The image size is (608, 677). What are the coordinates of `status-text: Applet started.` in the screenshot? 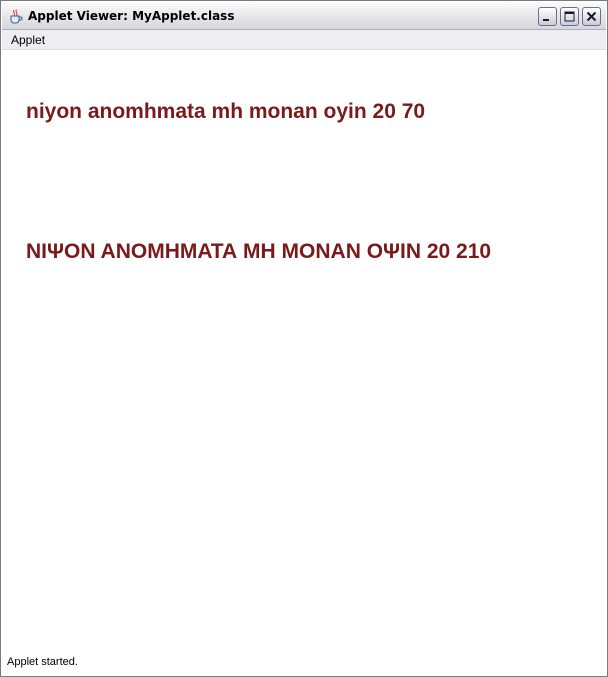 It's located at (42, 662).